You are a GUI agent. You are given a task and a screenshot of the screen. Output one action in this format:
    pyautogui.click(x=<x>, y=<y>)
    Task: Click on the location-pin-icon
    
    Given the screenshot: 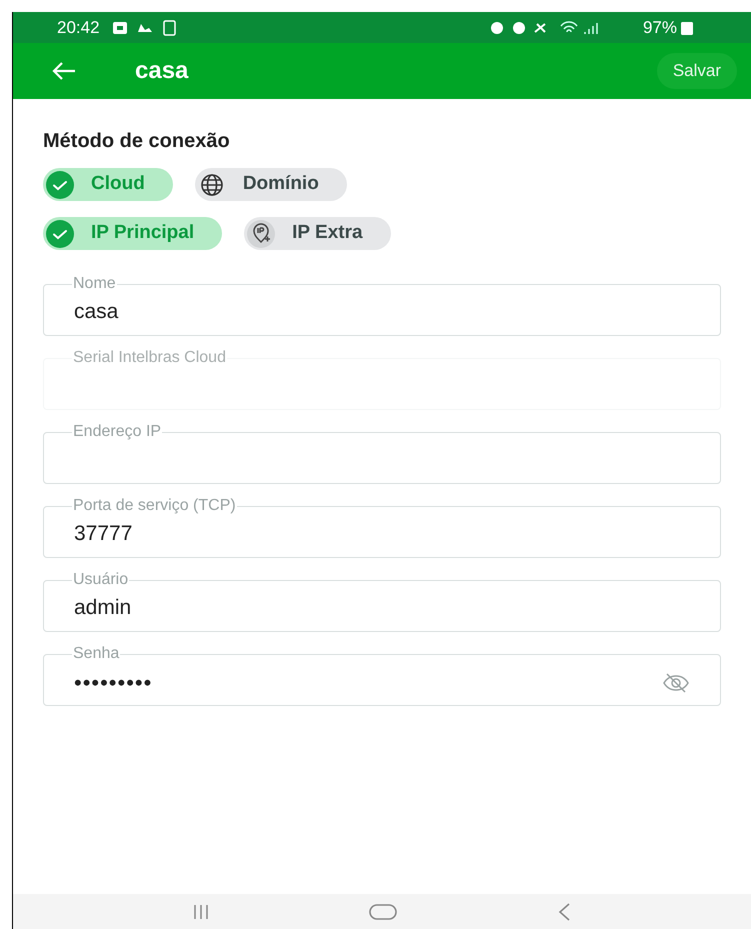 What is the action you would take?
    pyautogui.click(x=261, y=233)
    